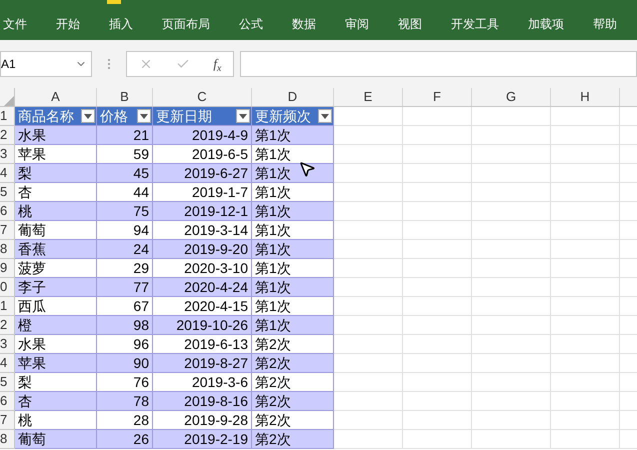 This screenshot has width=637, height=450. What do you see at coordinates (293, 173) in the screenshot?
I see `table-cell: 第1次` at bounding box center [293, 173].